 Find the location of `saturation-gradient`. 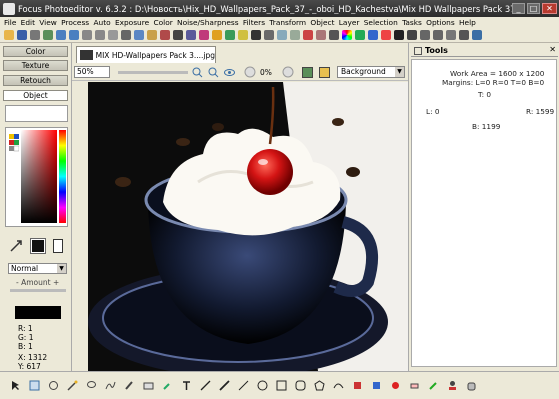

saturation-gradient is located at coordinates (39, 176).